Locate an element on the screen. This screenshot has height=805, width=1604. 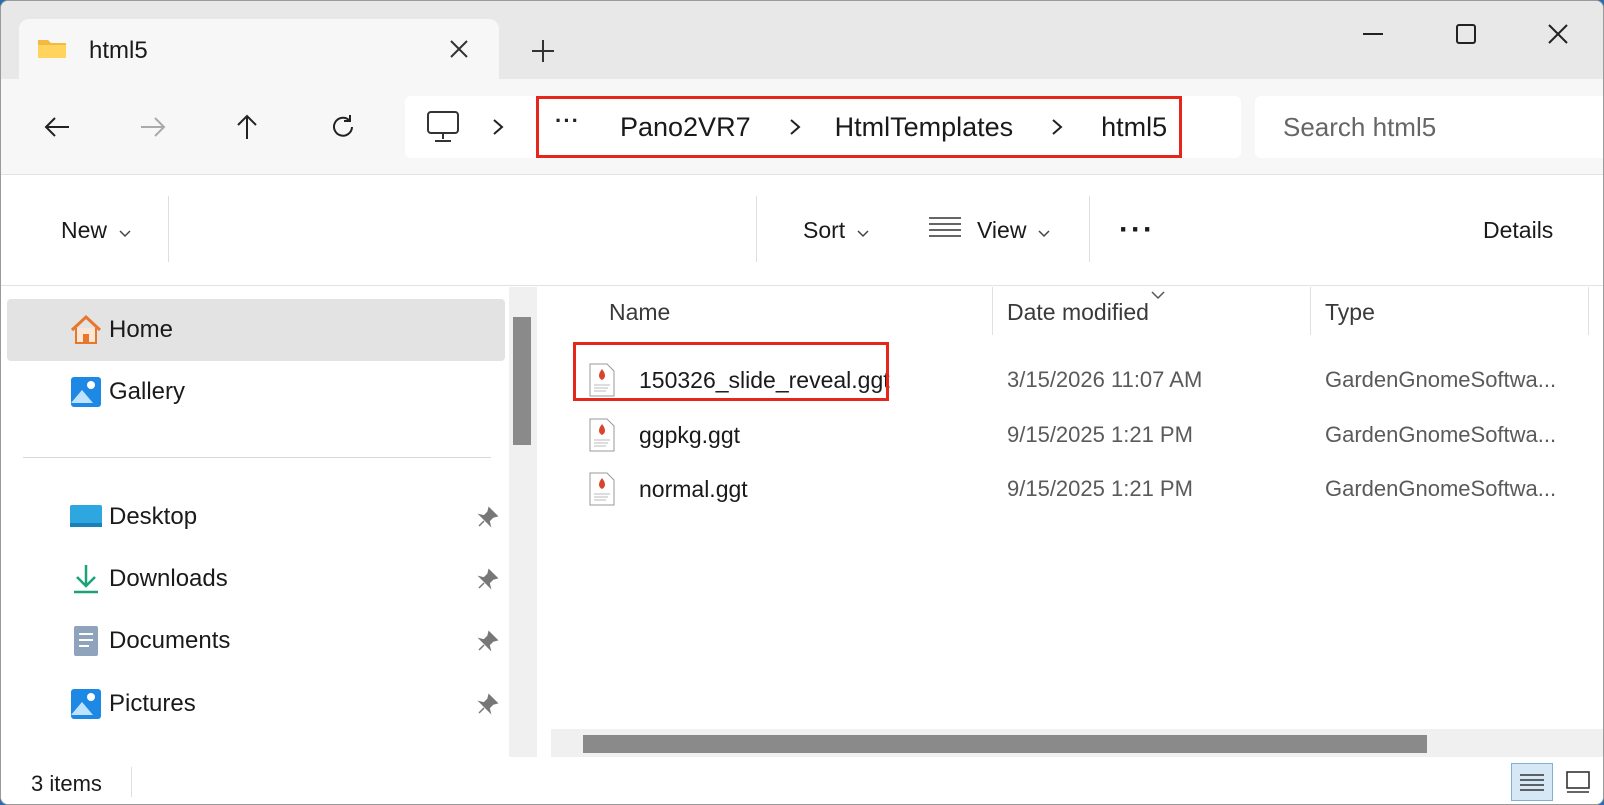
downloads-icon is located at coordinates (86, 579).